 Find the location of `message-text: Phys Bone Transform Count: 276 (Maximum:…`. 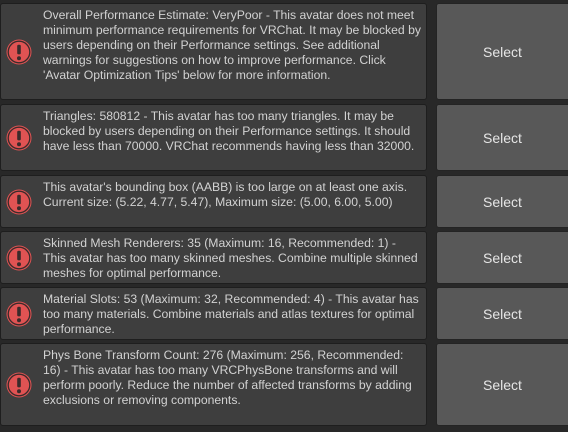

message-text: Phys Bone Transform Count: 276 (Maximum:… is located at coordinates (227, 377).